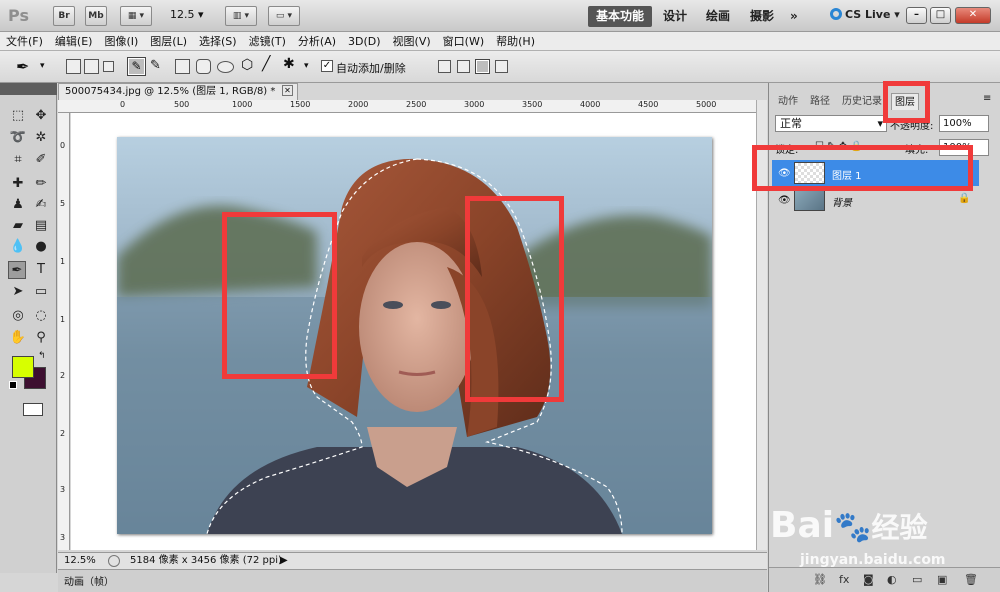 This screenshot has width=1000, height=592. What do you see at coordinates (41, 160) in the screenshot?
I see `eyedropper-tool-icon: ✐` at bounding box center [41, 160].